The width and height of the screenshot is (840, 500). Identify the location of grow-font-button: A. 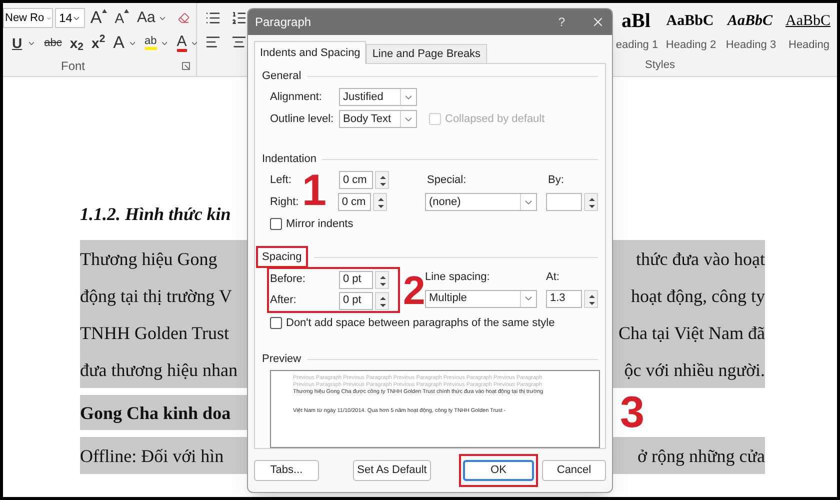
(98, 18).